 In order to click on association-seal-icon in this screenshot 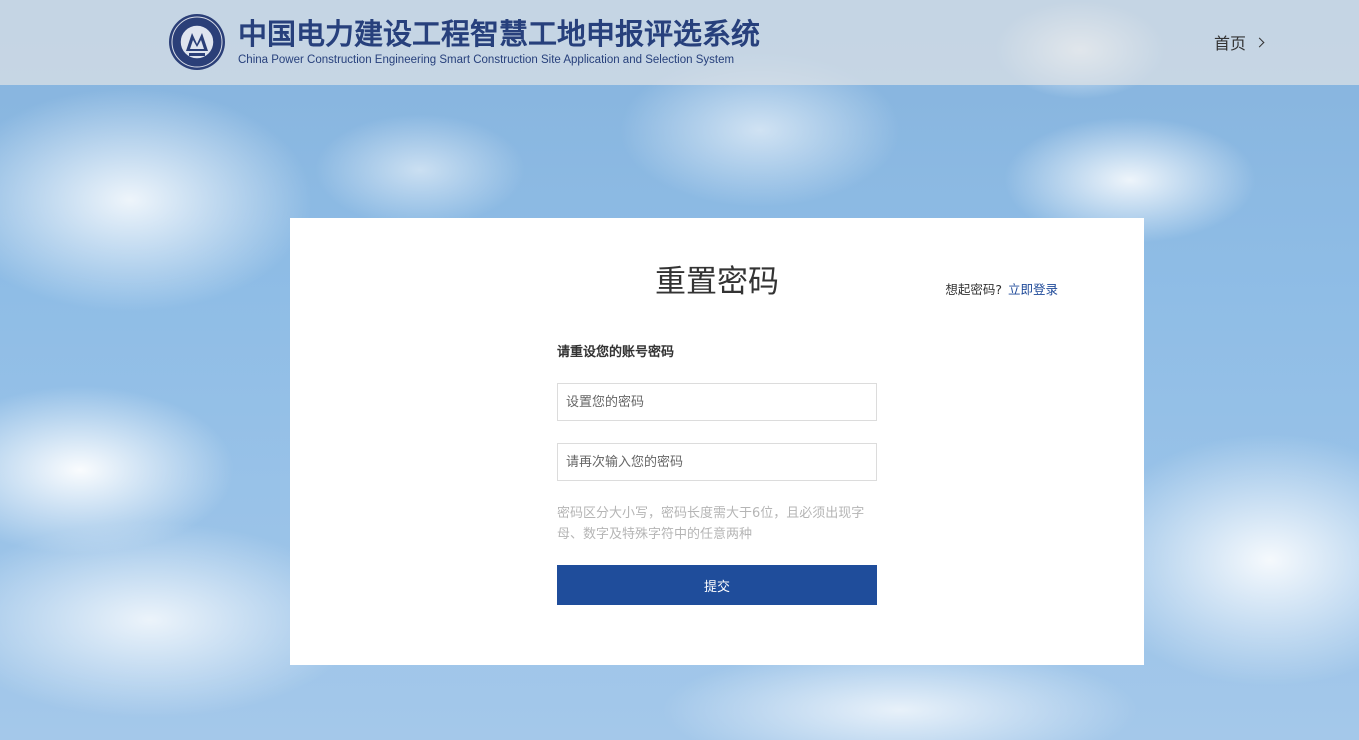, I will do `click(197, 42)`.